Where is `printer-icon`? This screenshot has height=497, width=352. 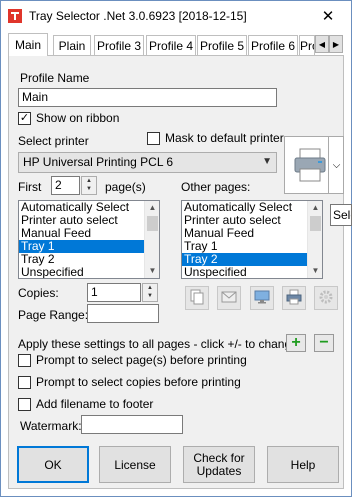
printer-icon is located at coordinates (310, 166).